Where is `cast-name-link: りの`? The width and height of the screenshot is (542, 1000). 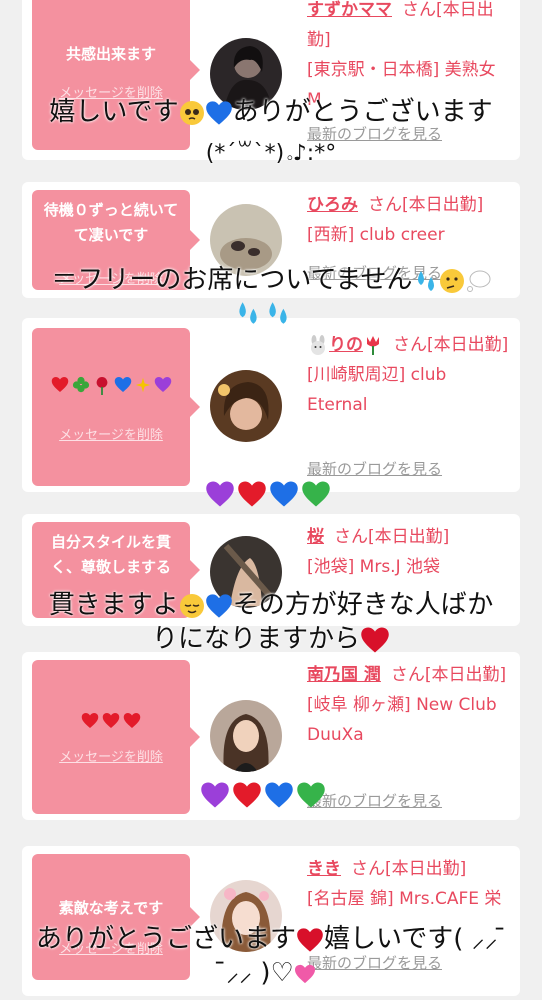
cast-name-link: りの is located at coordinates (345, 345).